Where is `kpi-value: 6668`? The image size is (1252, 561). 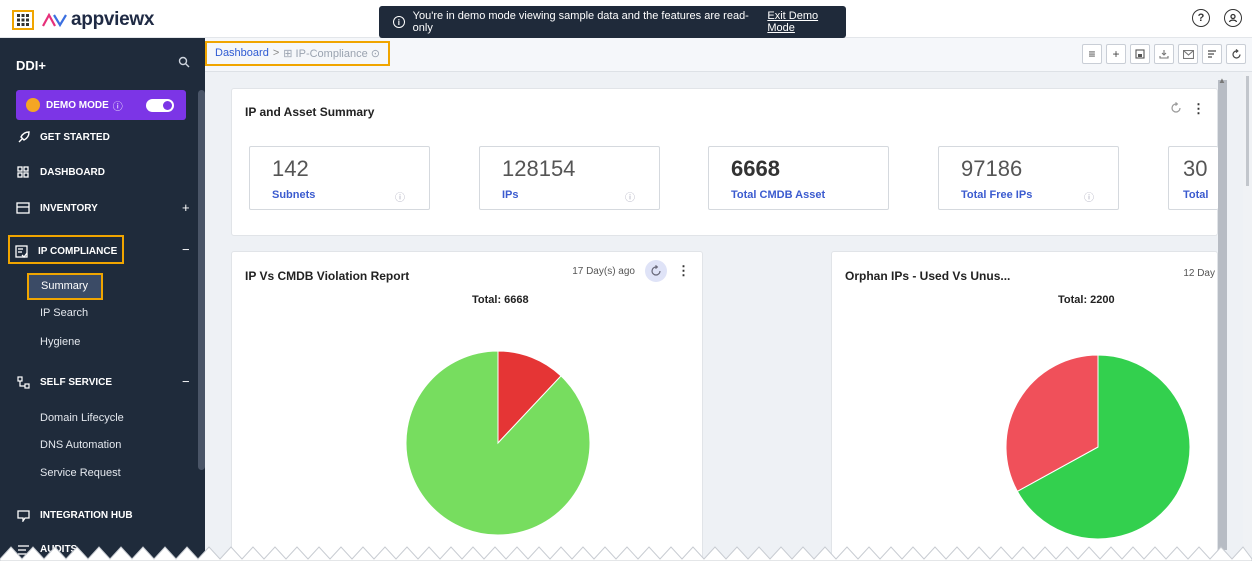
kpi-value: 6668 is located at coordinates (755, 168).